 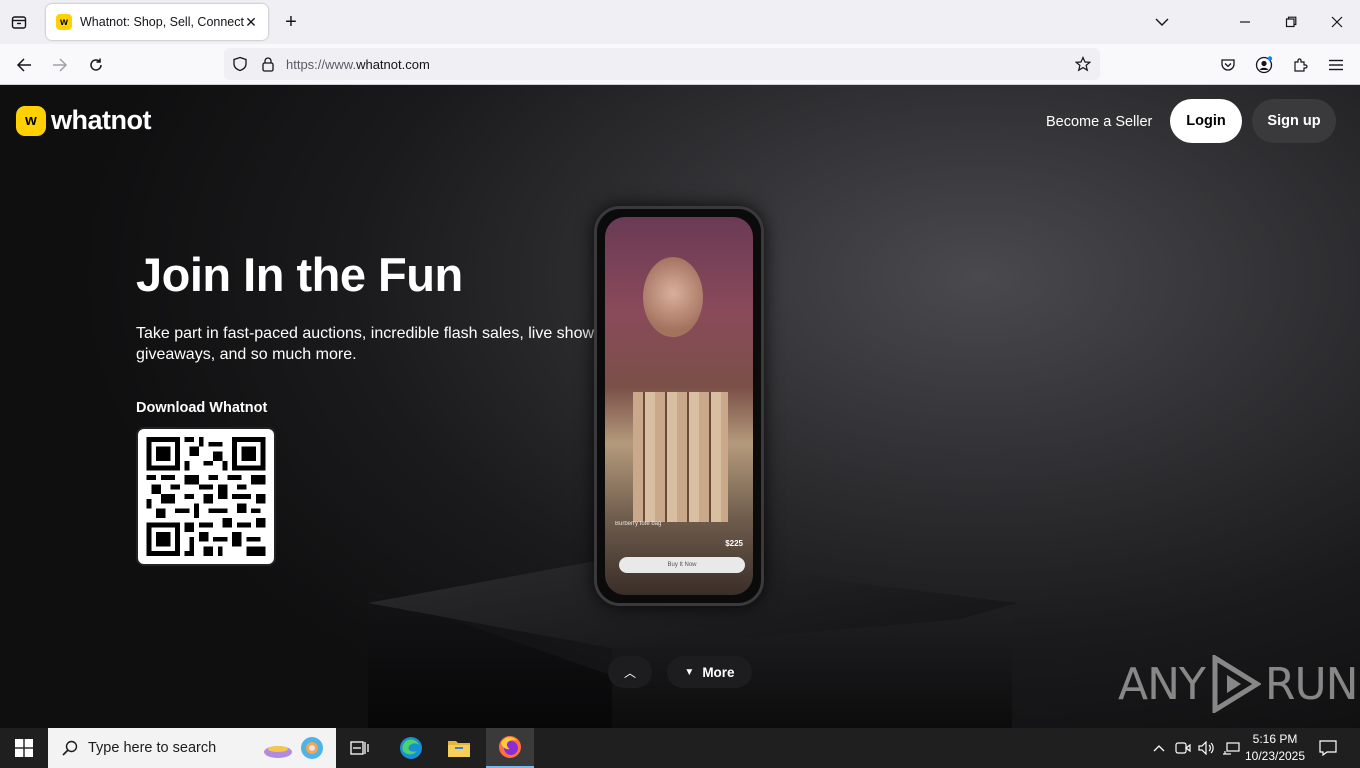 What do you see at coordinates (1264, 65) in the screenshot?
I see `account-icon` at bounding box center [1264, 65].